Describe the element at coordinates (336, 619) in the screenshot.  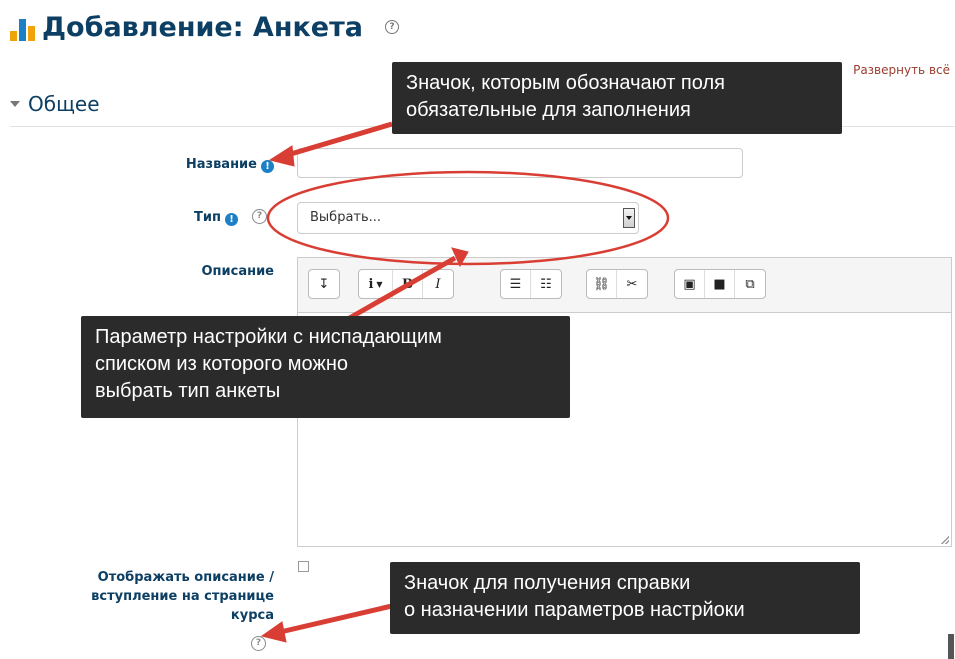
I see `arrow-help` at that location.